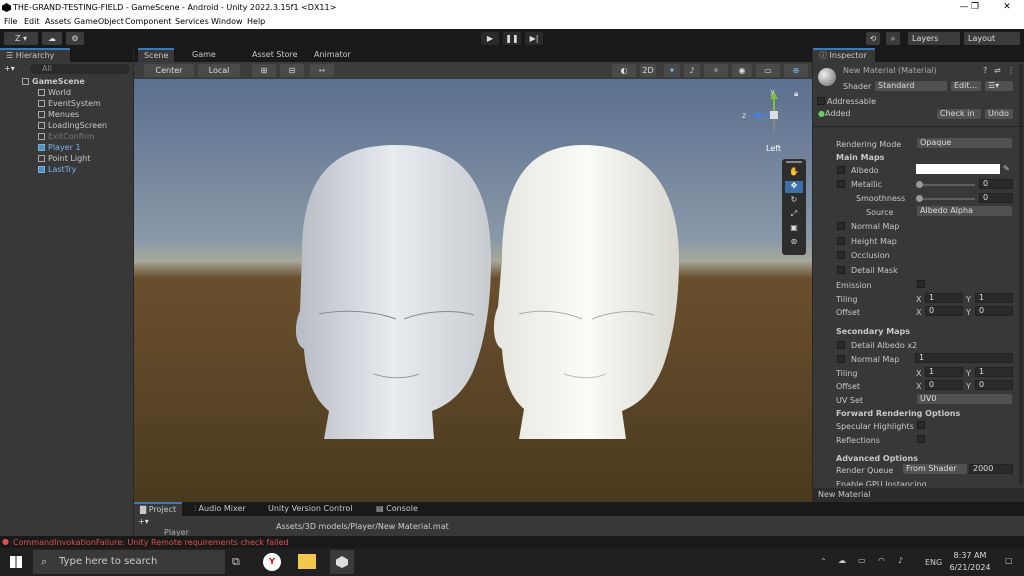 The image size is (1024, 576). Describe the element at coordinates (947, 185) in the screenshot. I see `metallic-slider` at that location.